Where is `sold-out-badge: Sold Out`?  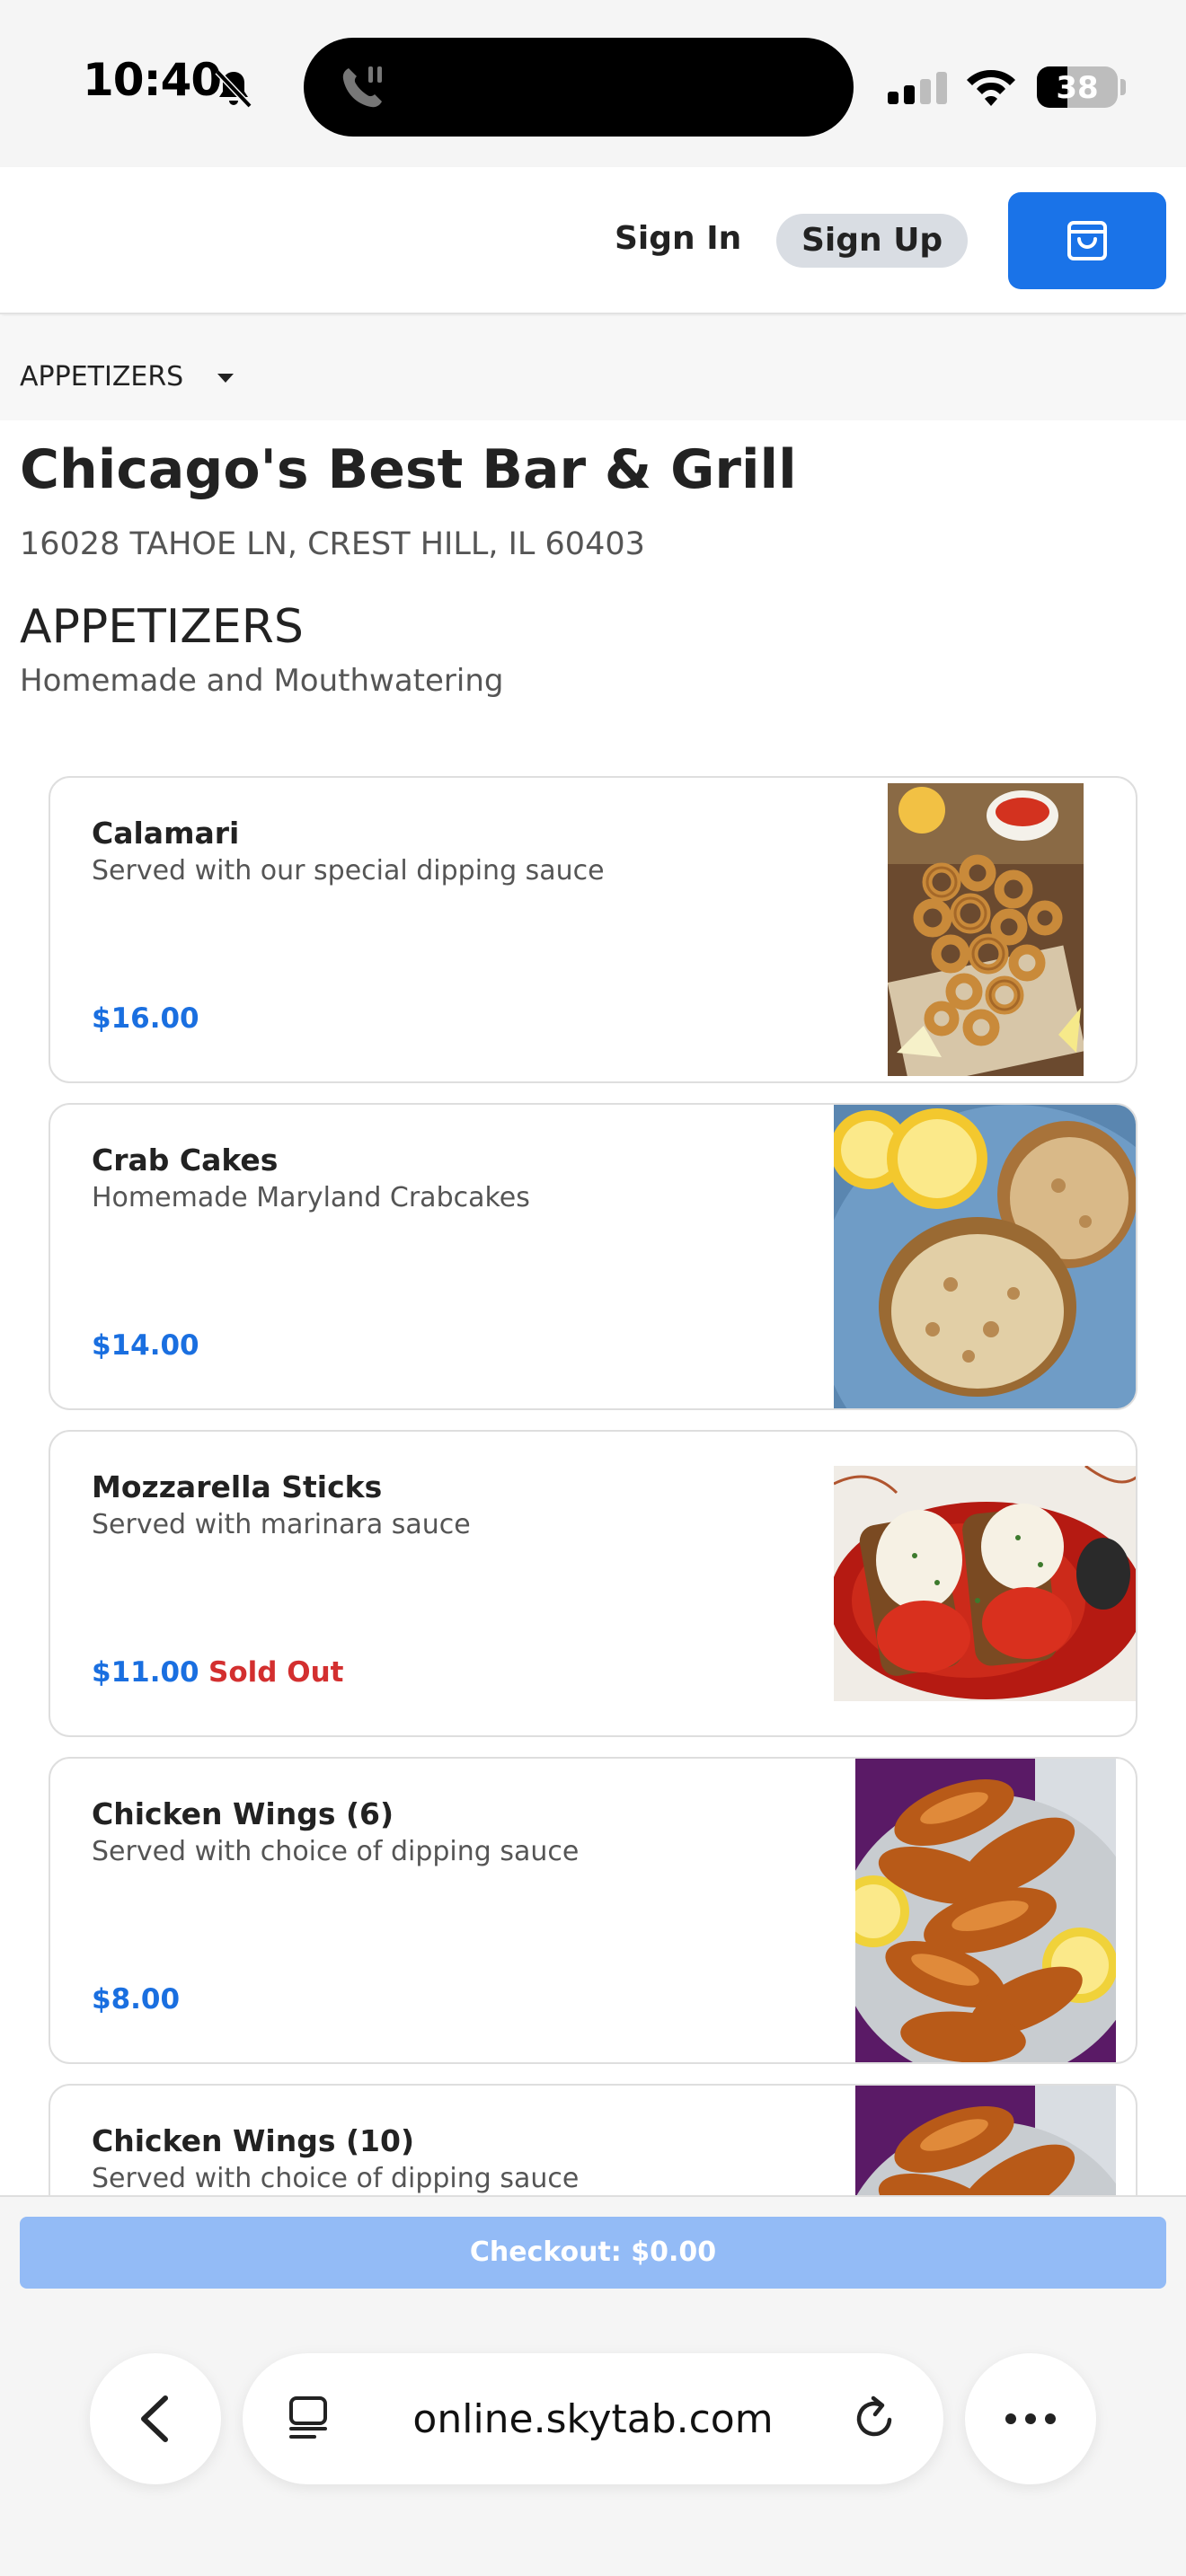 sold-out-badge: Sold Out is located at coordinates (276, 1672).